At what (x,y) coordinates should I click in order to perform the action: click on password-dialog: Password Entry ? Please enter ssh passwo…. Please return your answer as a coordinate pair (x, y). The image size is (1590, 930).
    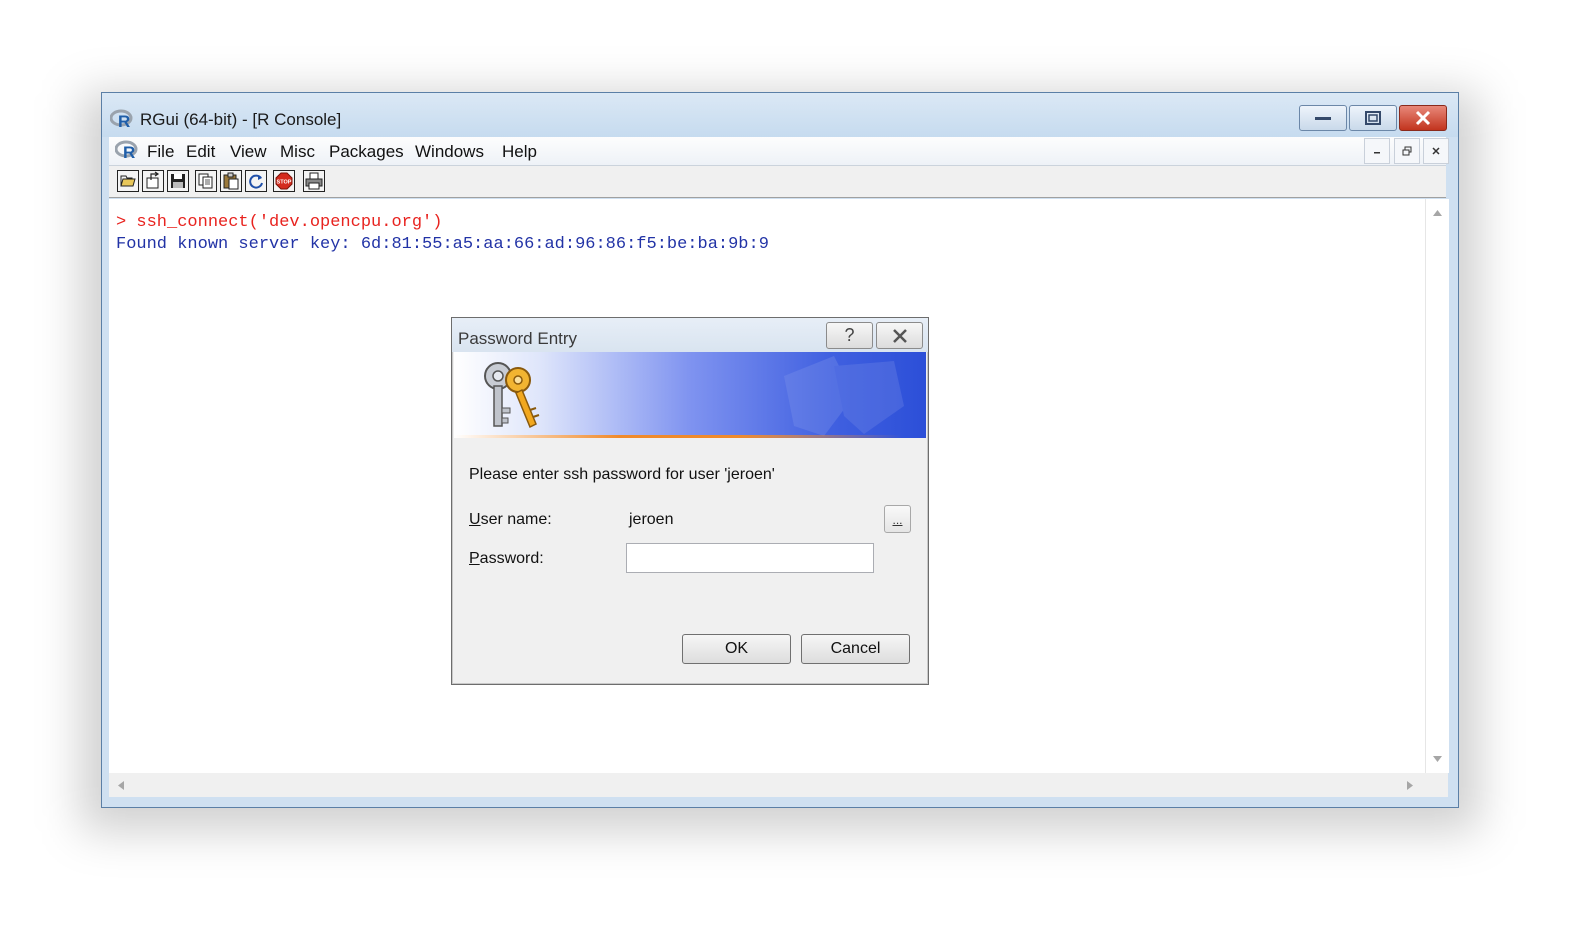
    Looking at the image, I should click on (690, 501).